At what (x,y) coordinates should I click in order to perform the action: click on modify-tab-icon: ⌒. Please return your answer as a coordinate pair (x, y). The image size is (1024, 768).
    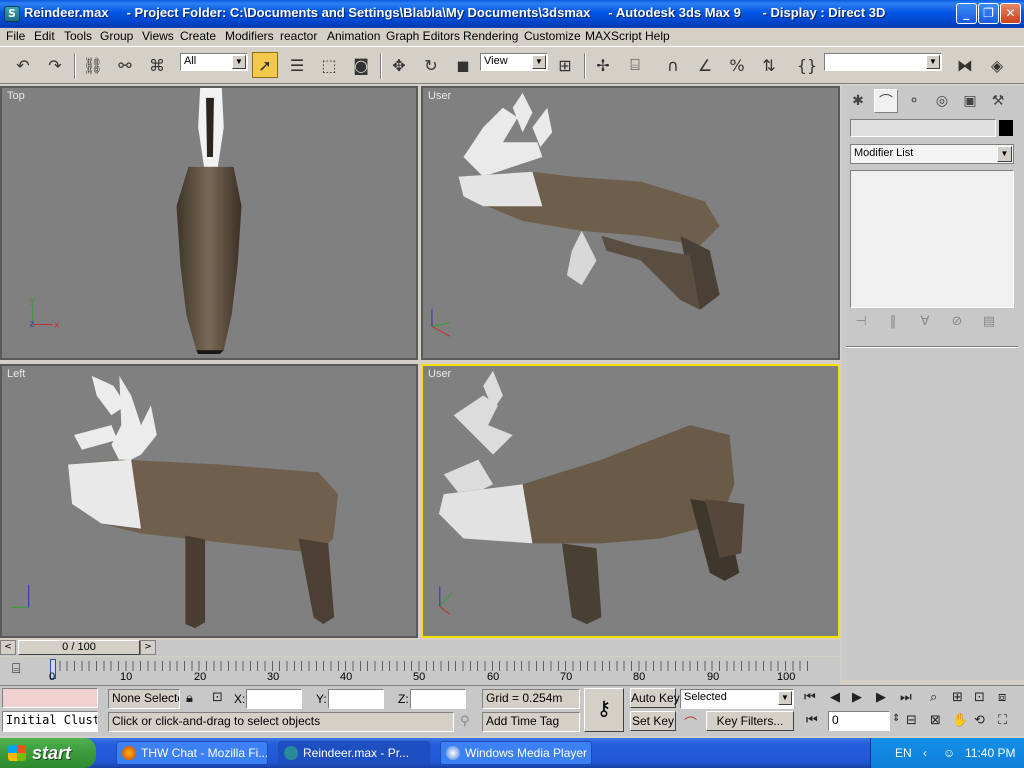
    Looking at the image, I should click on (886, 101).